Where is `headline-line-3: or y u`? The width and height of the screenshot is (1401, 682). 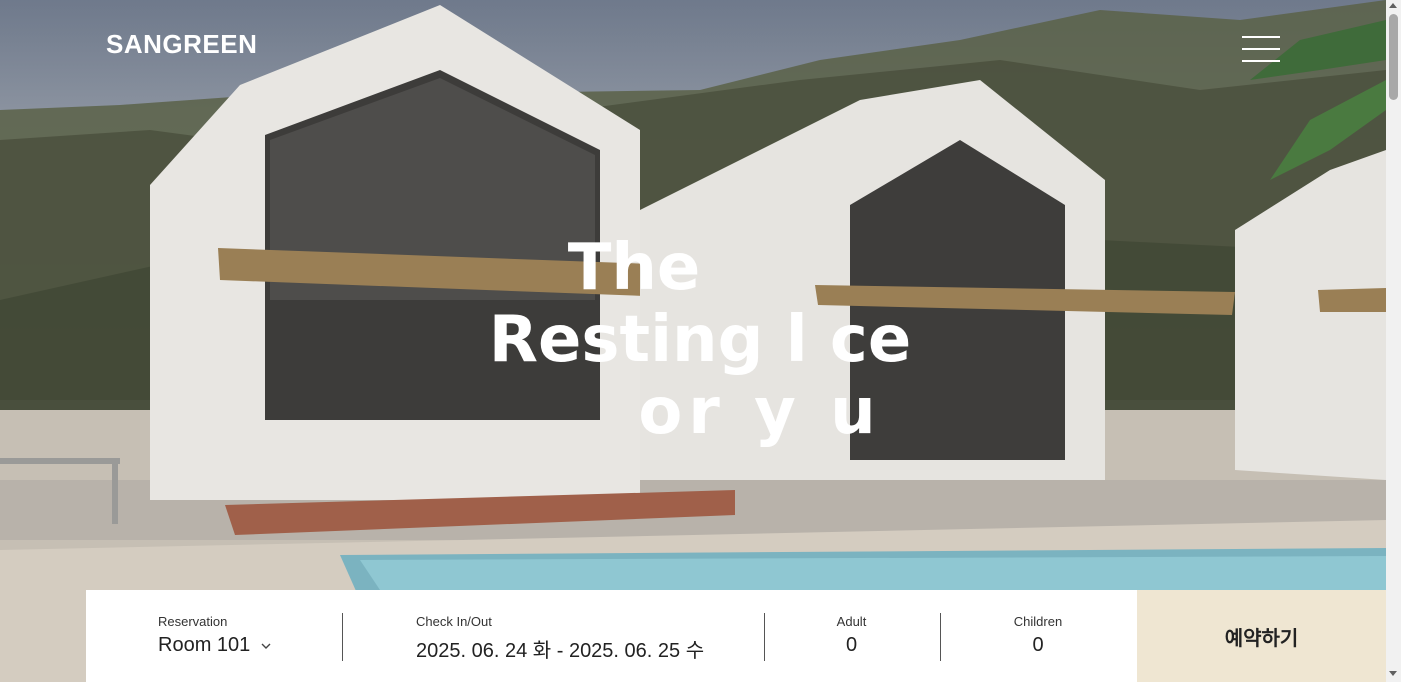 headline-line-3: or y u is located at coordinates (760, 412).